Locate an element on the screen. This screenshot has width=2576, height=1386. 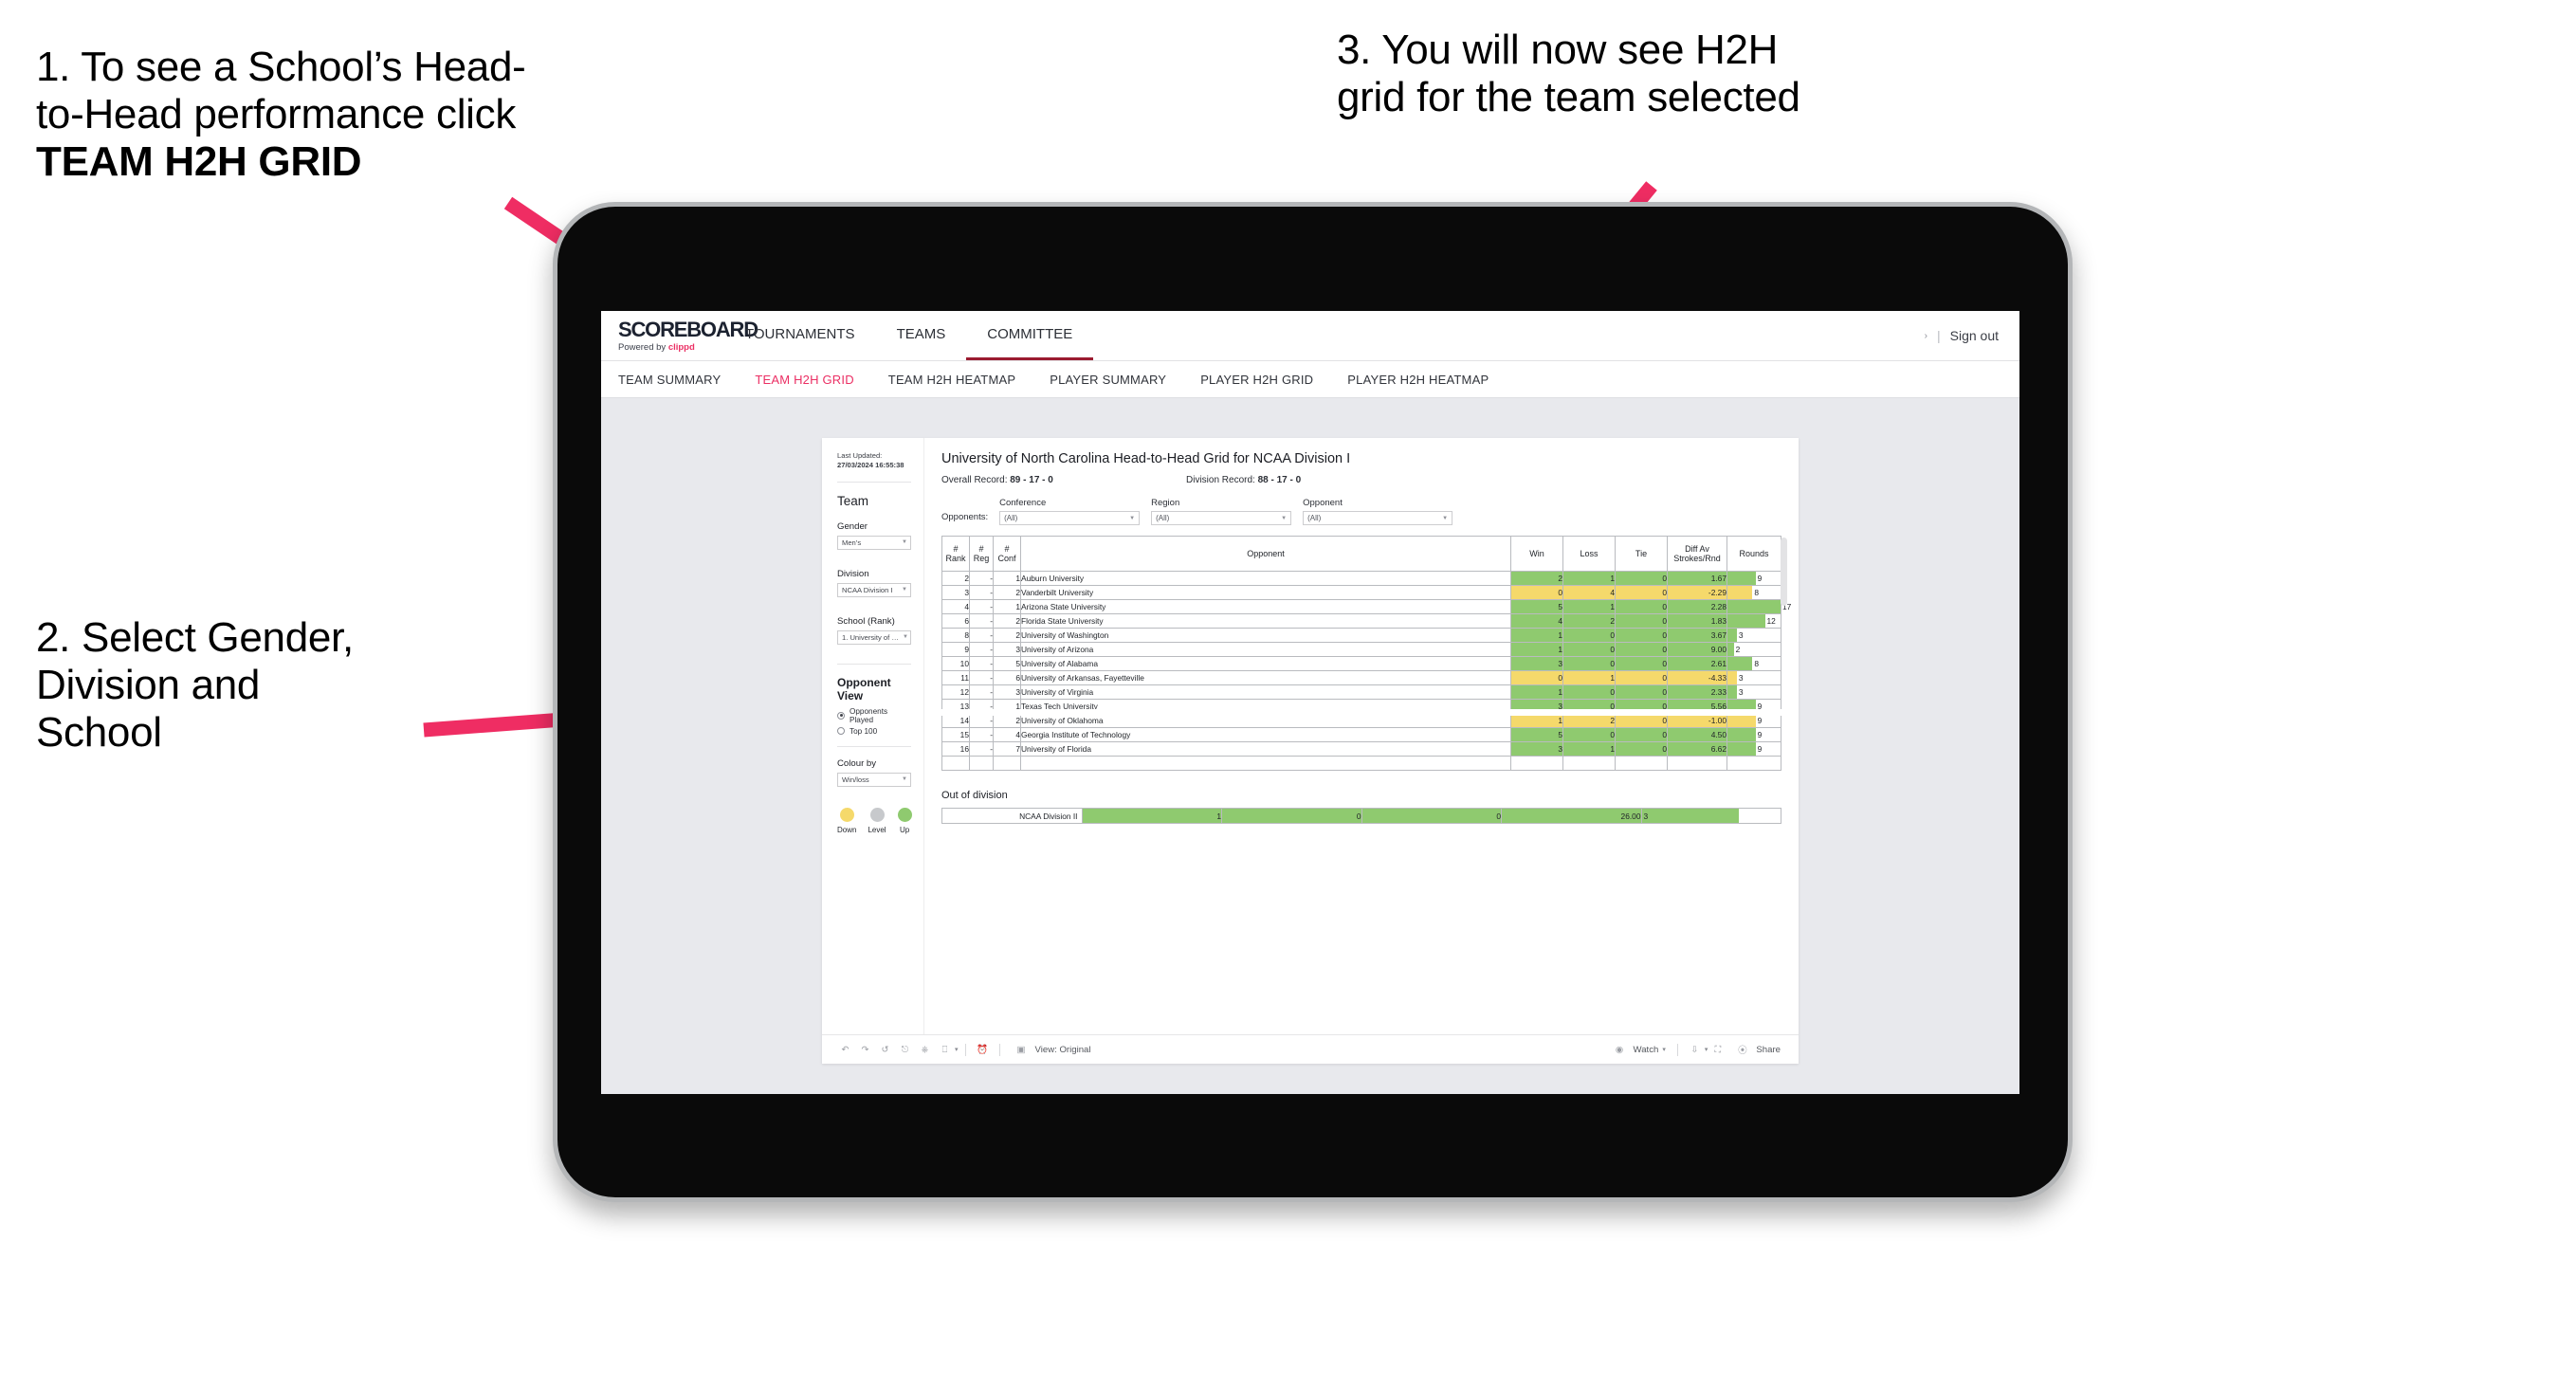
conference-select: (All) ▼ is located at coordinates (1070, 518).